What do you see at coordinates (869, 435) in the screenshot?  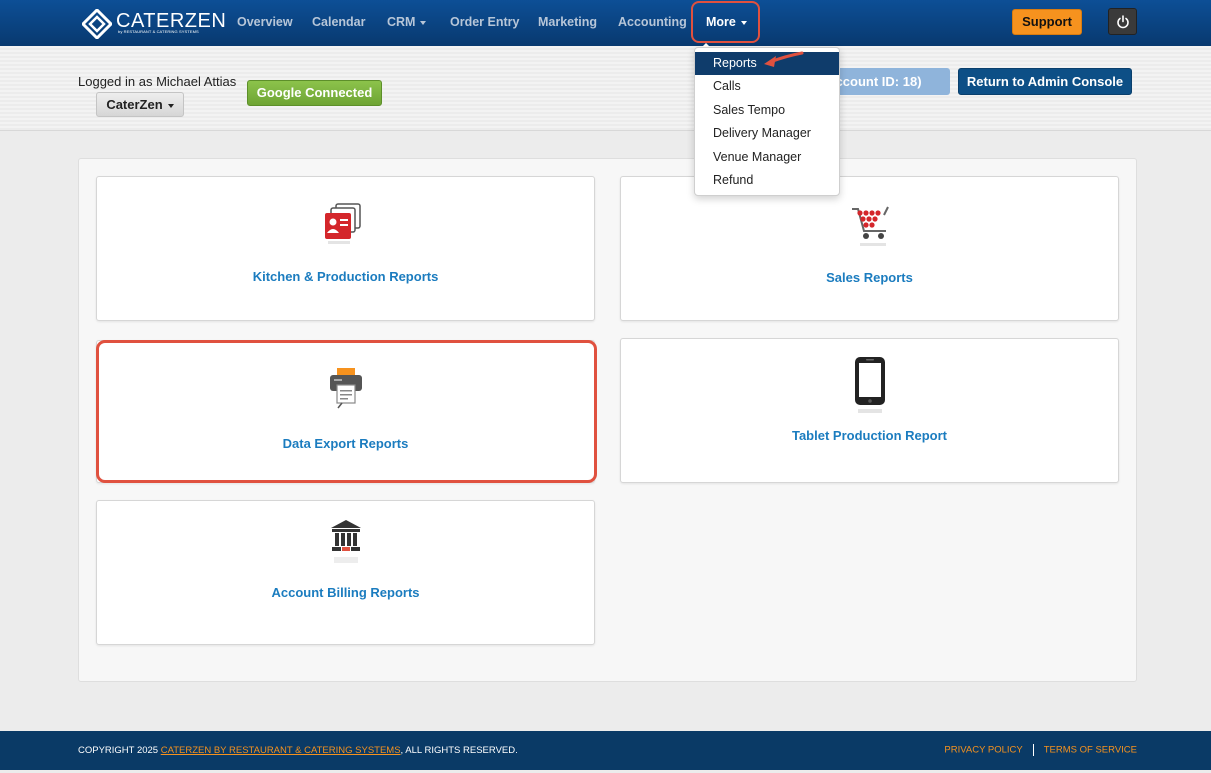 I see `card-title: Tablet Production Report` at bounding box center [869, 435].